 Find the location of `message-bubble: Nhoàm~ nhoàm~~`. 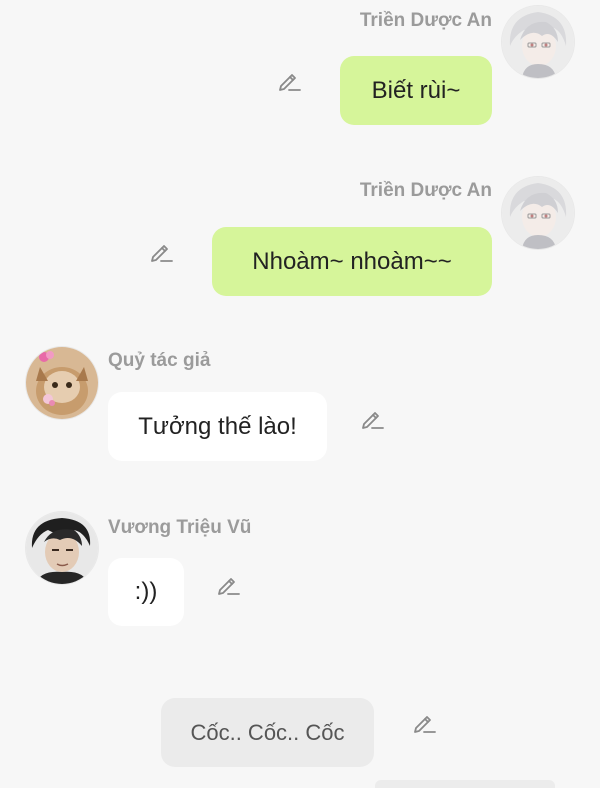

message-bubble: Nhoàm~ nhoàm~~ is located at coordinates (352, 261).